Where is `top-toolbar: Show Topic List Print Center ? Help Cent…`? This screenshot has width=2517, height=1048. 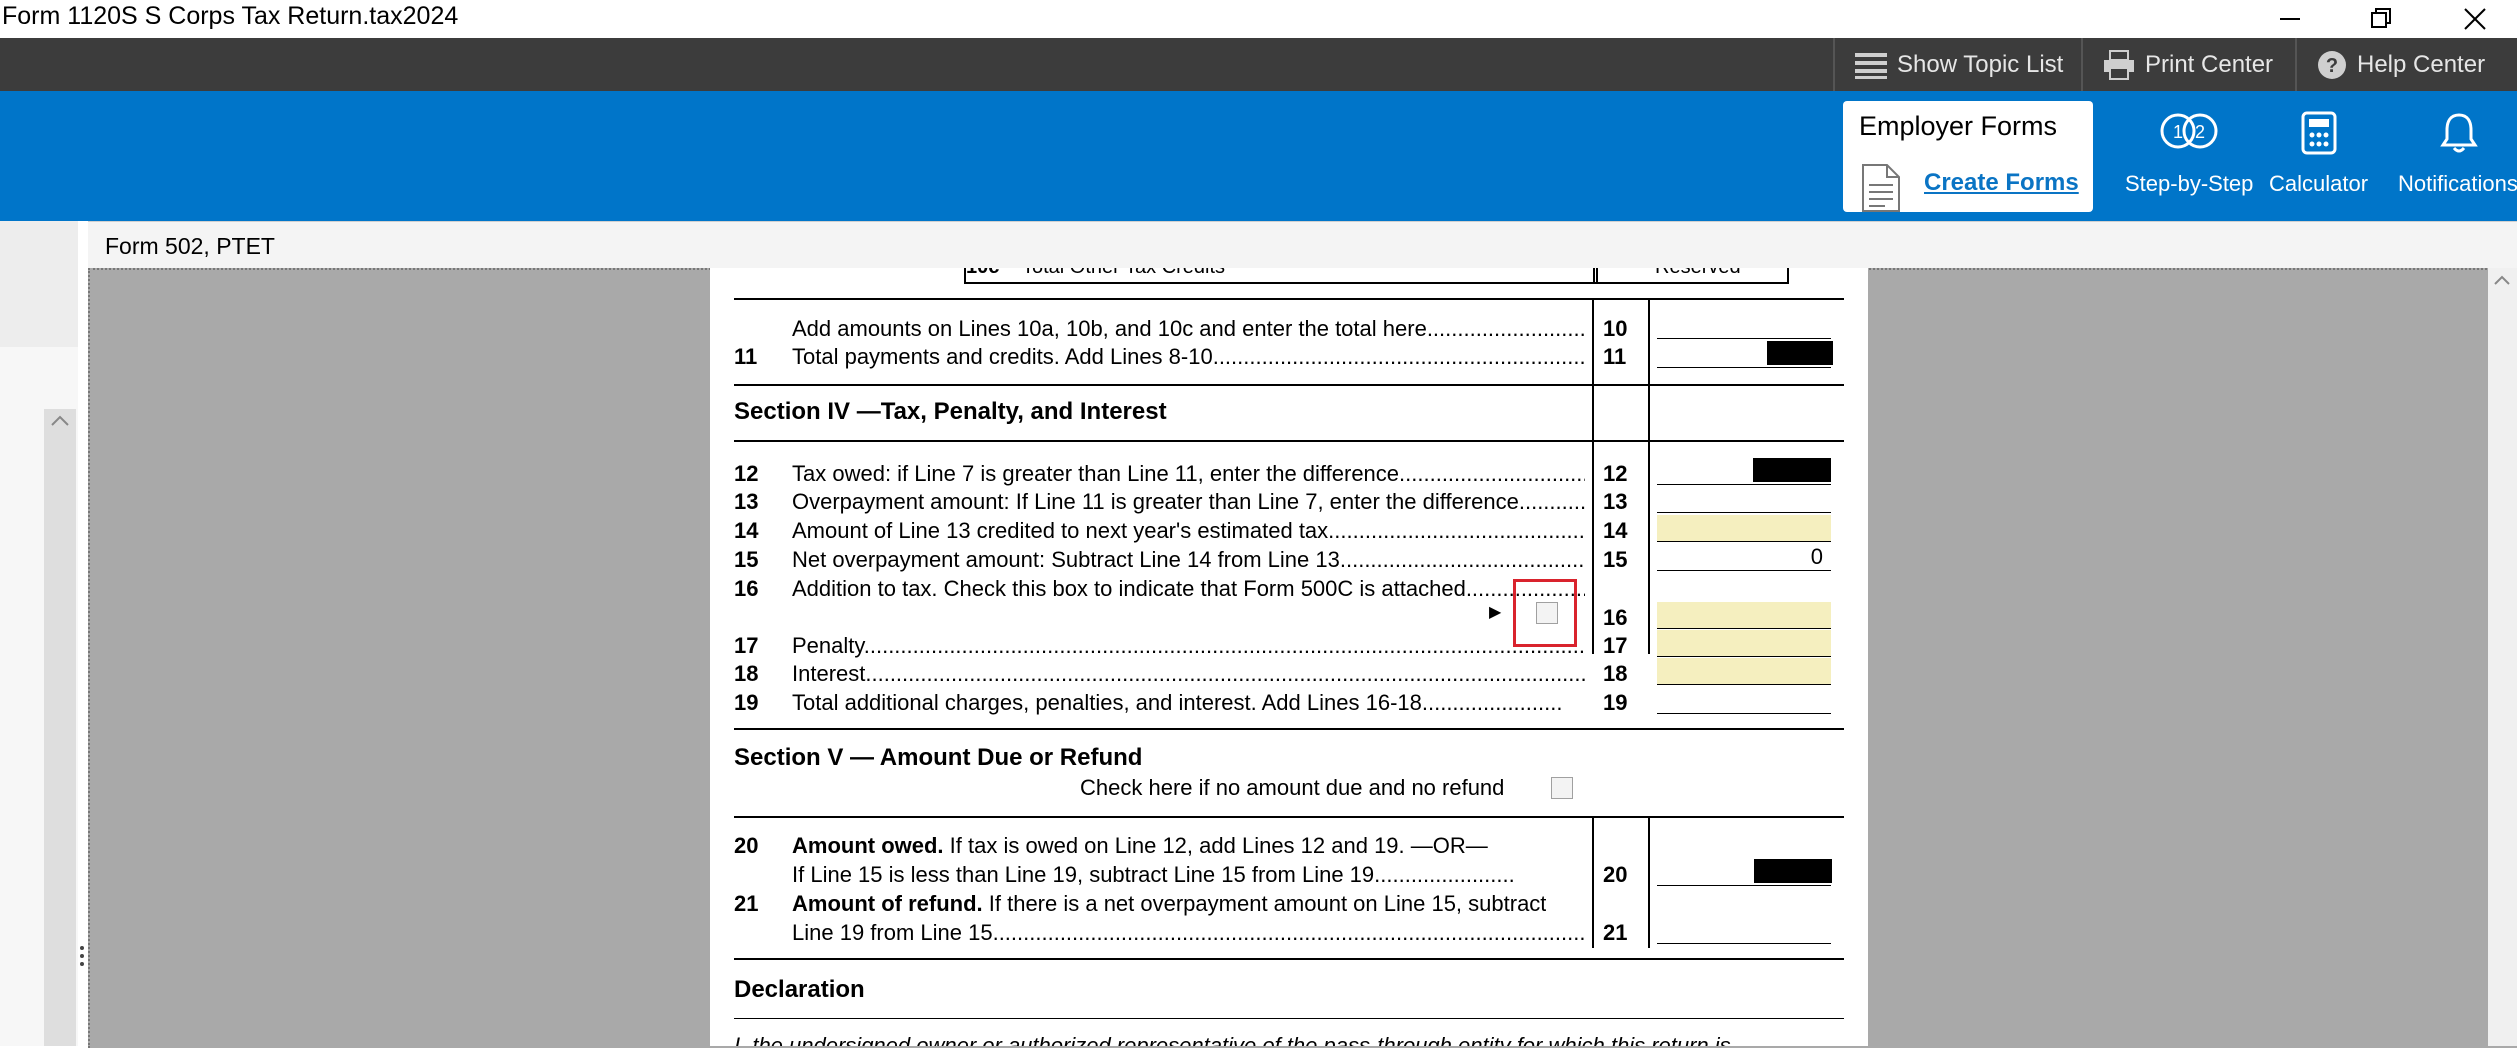 top-toolbar: Show Topic List Print Center ? Help Cent… is located at coordinates (1258, 64).